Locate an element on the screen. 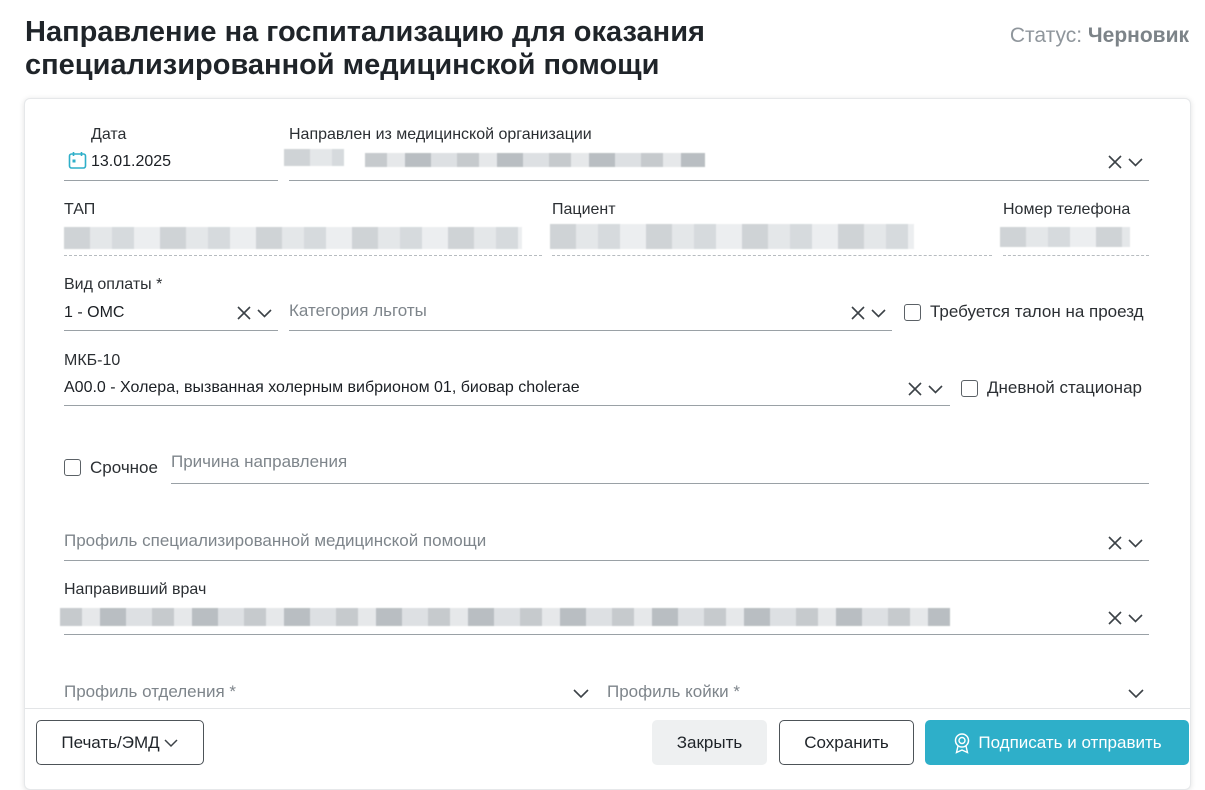 This screenshot has height=790, width=1205. status-badge: Черновик is located at coordinates (1138, 35).